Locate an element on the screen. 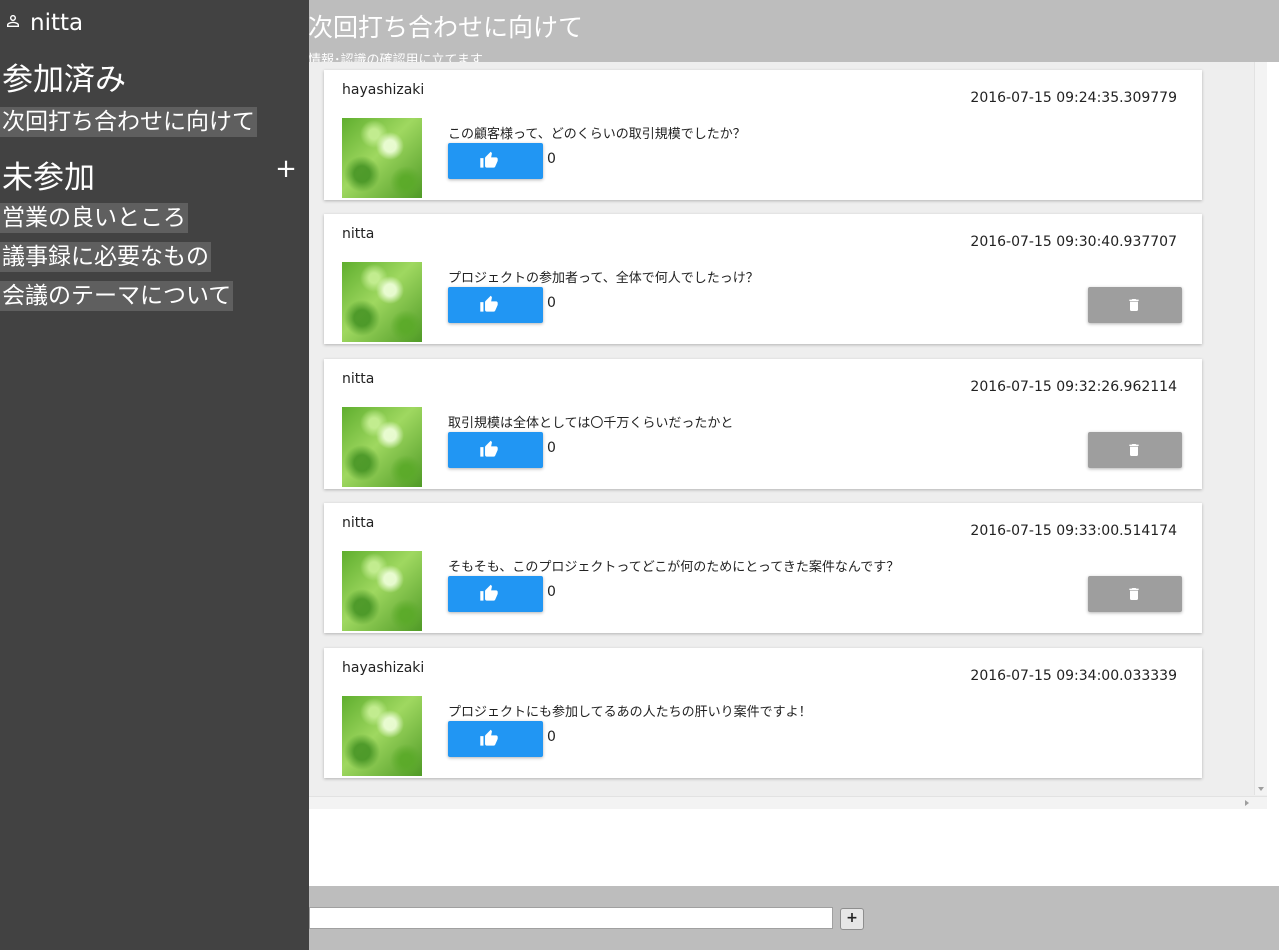 The image size is (1279, 950). message-timestamp: 2016-07-15 09:33:00.514174 is located at coordinates (1073, 531).